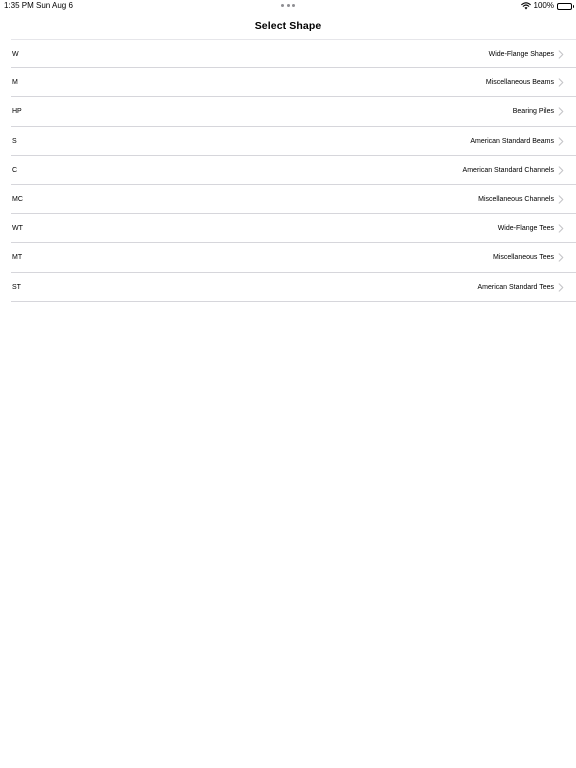 The width and height of the screenshot is (576, 768). Describe the element at coordinates (293, 170) in the screenshot. I see `shape-row-c: C American Standard Channels` at that location.